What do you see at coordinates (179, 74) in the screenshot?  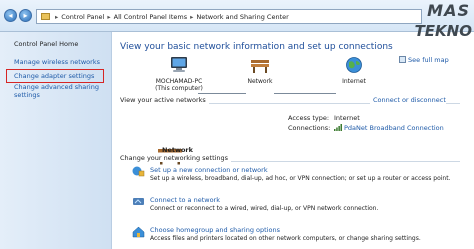 I see `node-this-computer: MOCHAMAD-PC (This computer)` at bounding box center [179, 74].